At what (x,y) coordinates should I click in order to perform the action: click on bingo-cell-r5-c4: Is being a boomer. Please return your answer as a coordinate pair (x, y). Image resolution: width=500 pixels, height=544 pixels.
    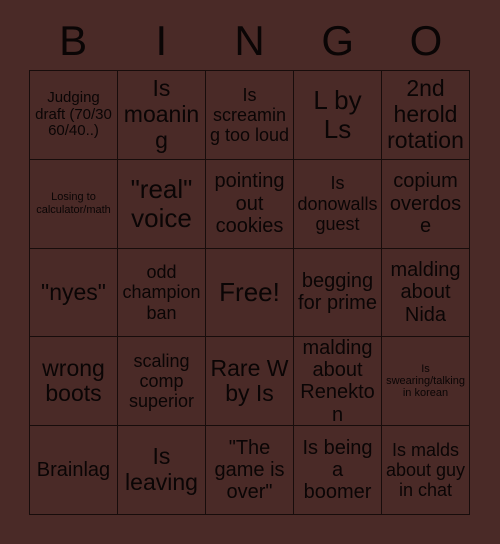
    Looking at the image, I should click on (338, 470).